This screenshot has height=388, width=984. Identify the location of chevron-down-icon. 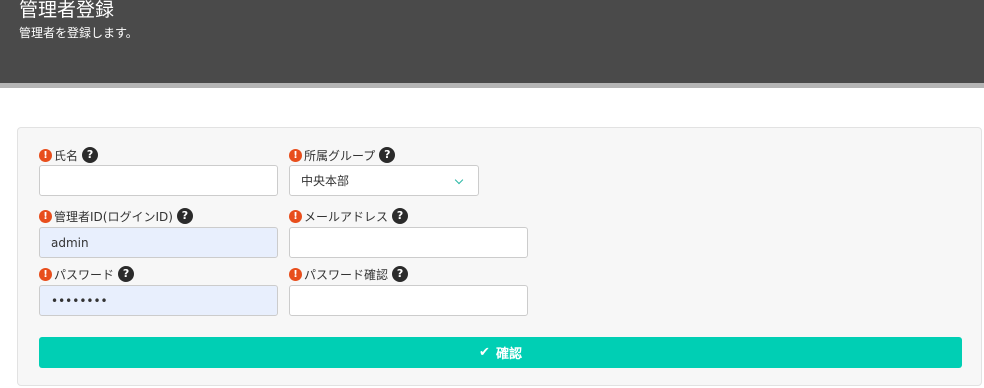
(459, 180).